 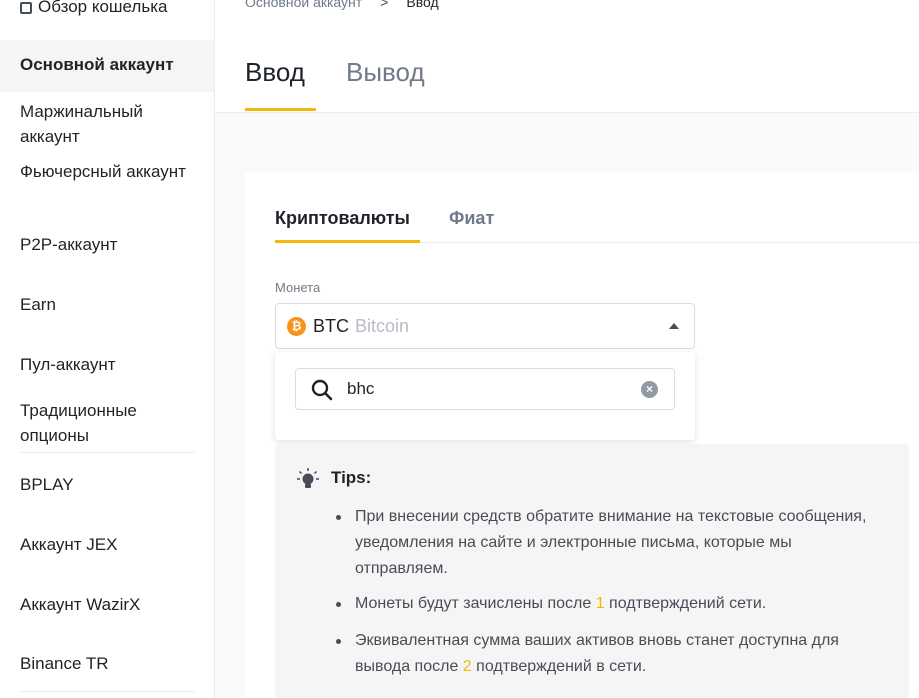 What do you see at coordinates (110, 484) in the screenshot?
I see `sidebar-item-bplay: BPLAY` at bounding box center [110, 484].